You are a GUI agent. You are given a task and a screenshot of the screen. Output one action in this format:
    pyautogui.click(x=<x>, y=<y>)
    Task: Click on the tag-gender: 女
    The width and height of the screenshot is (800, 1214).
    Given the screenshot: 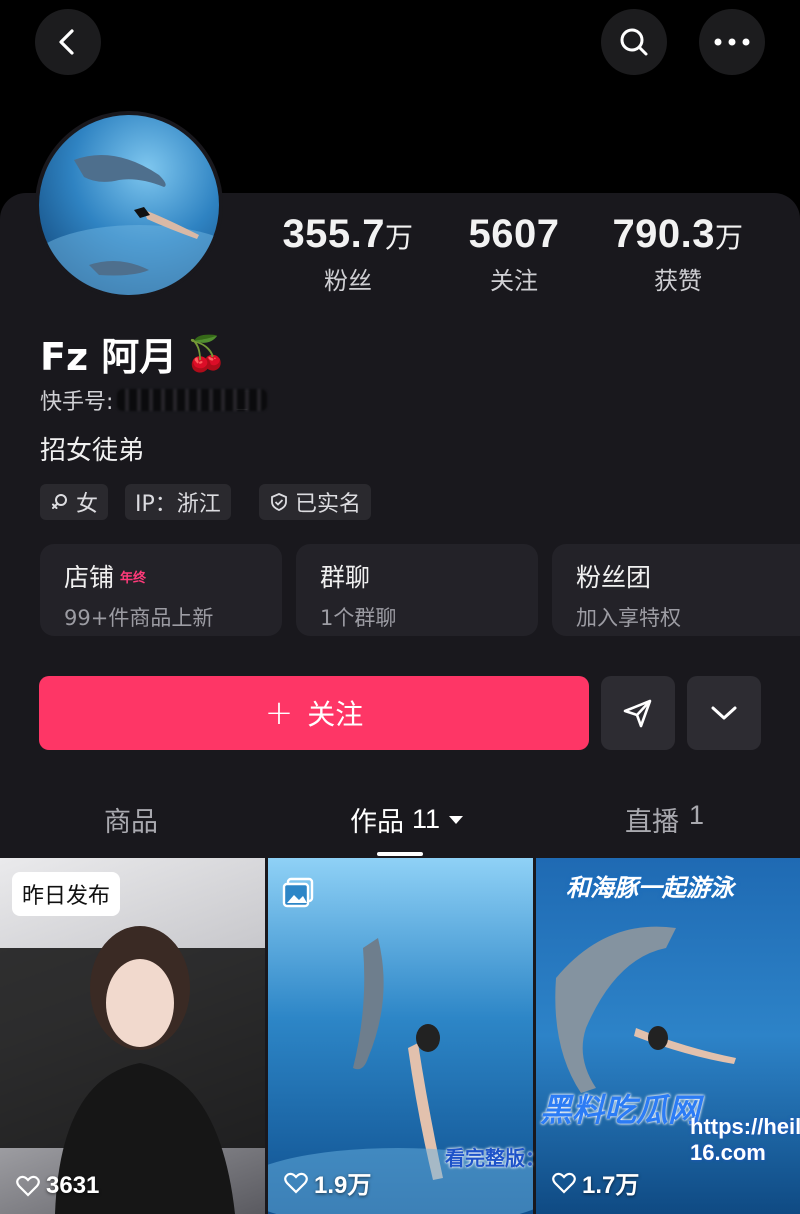 What is the action you would take?
    pyautogui.click(x=74, y=502)
    